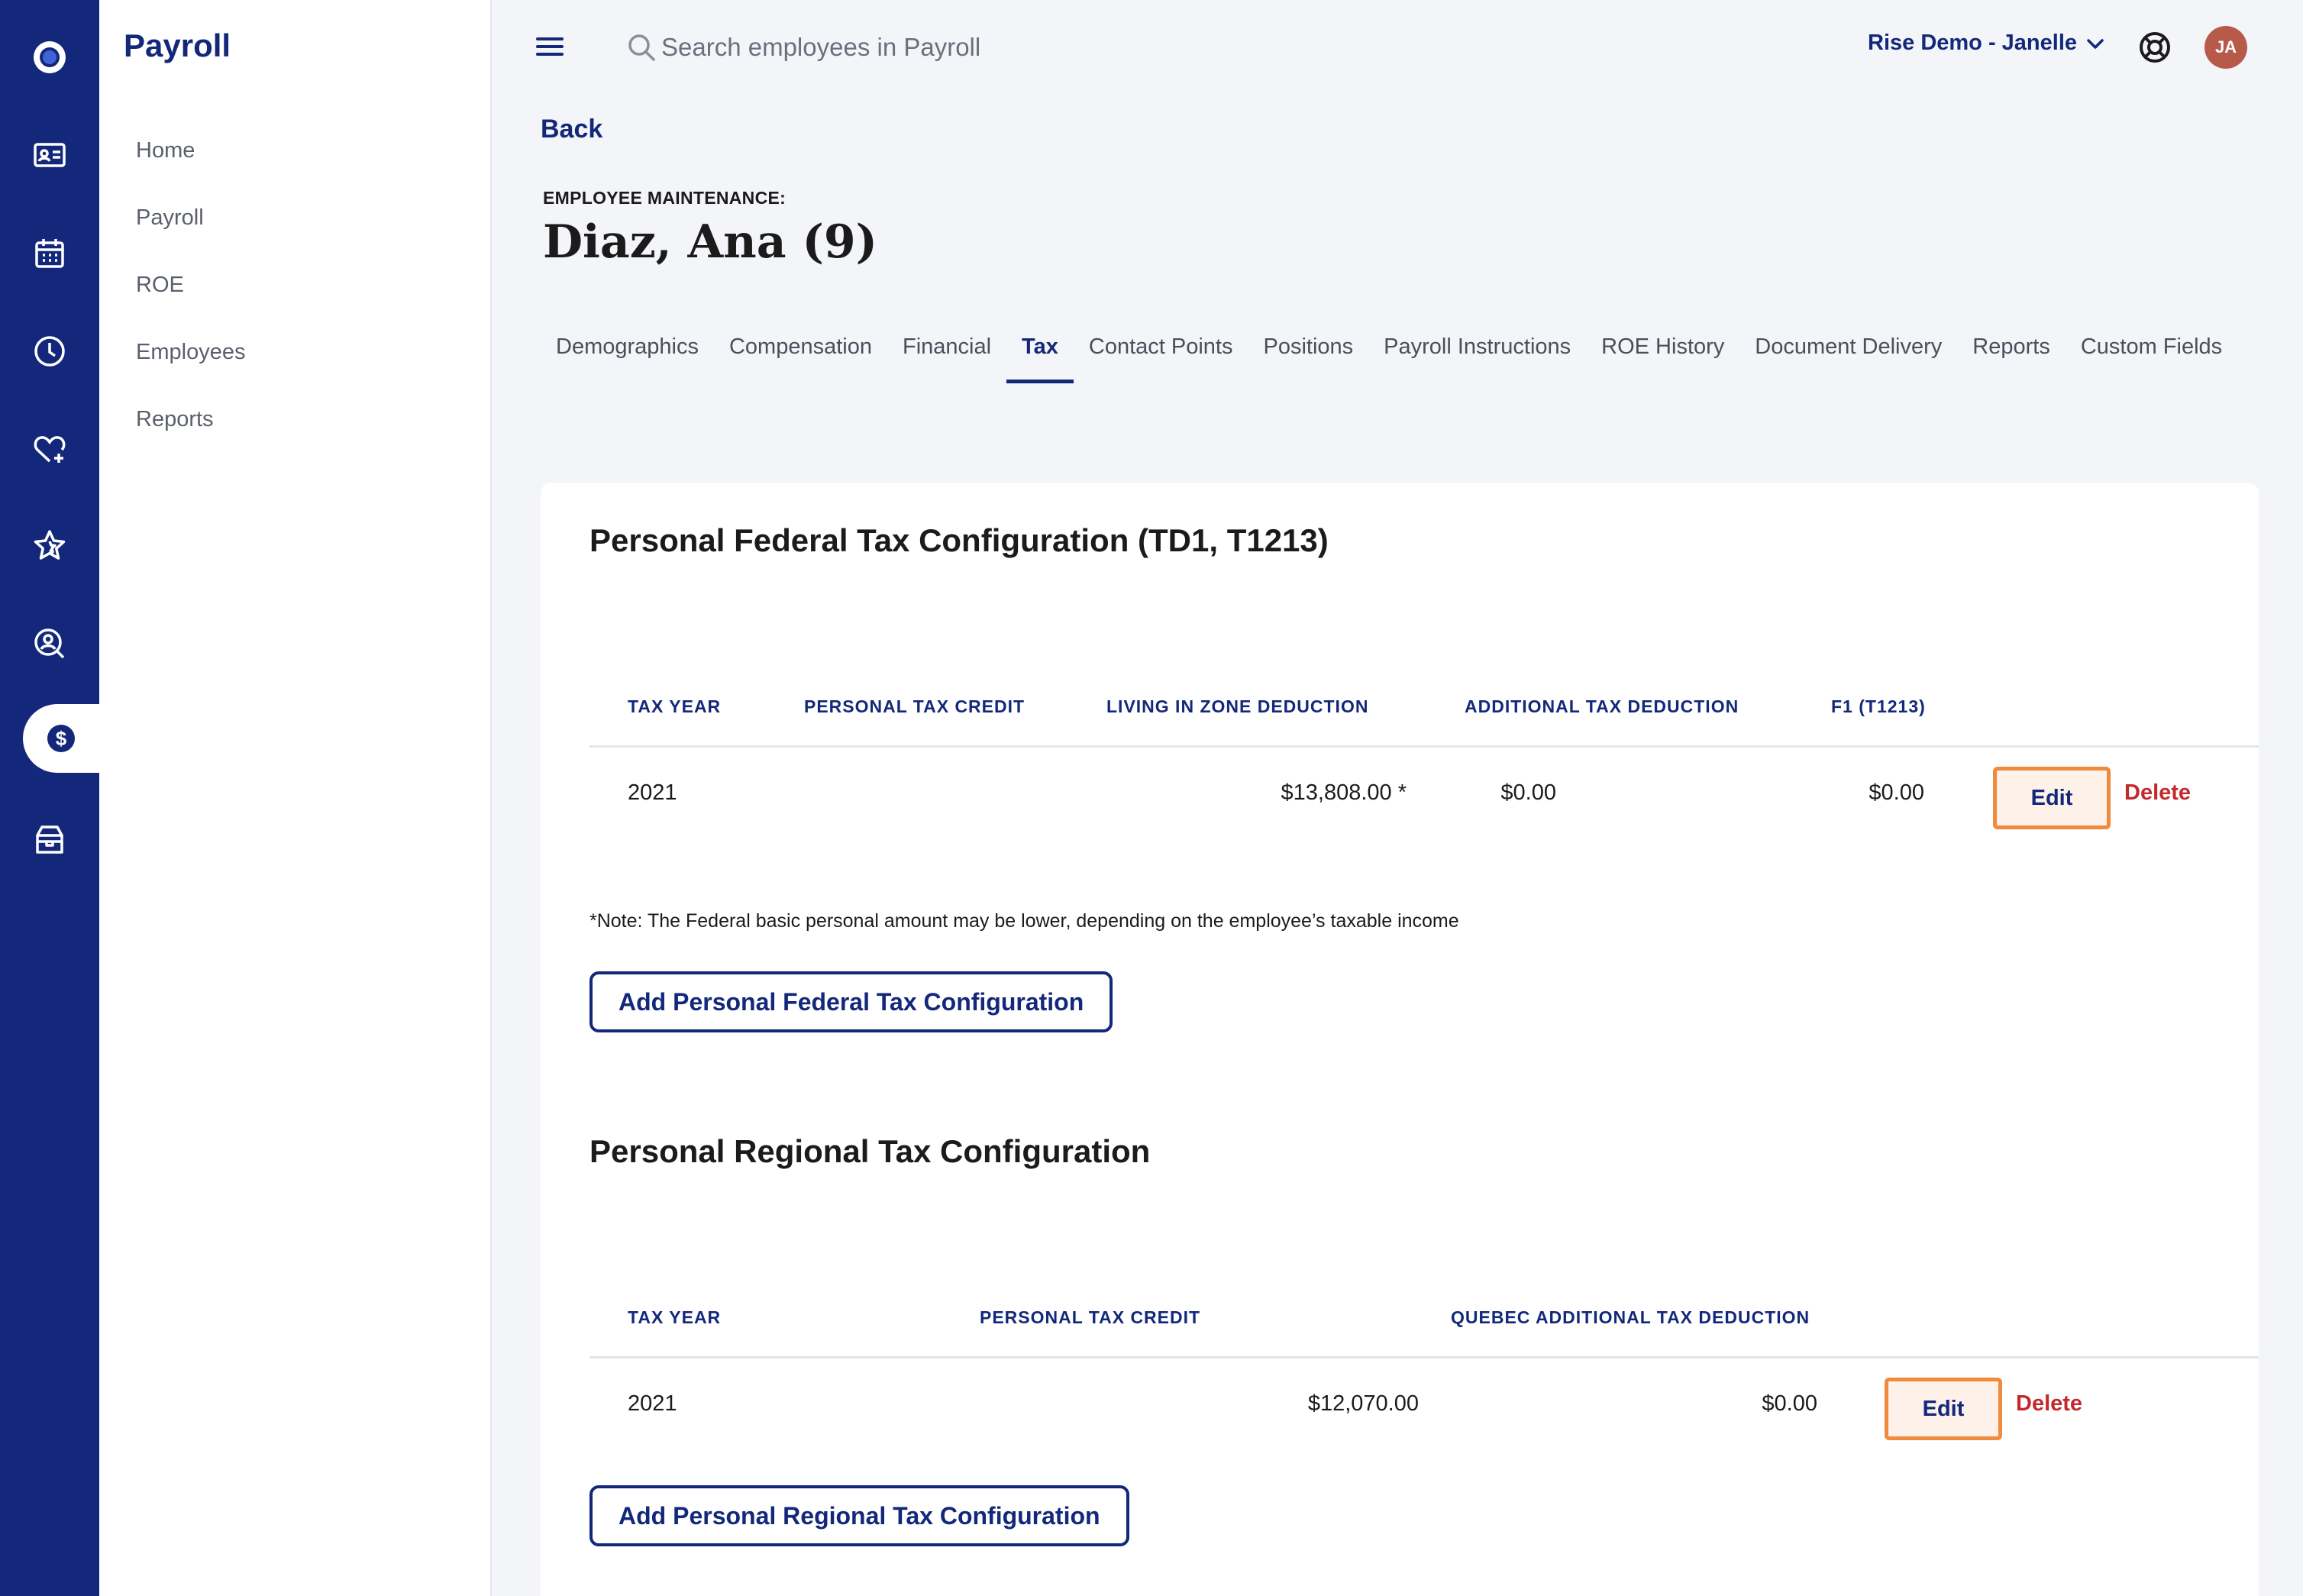  What do you see at coordinates (165, 150) in the screenshot?
I see `sidebar-item-home: Home` at bounding box center [165, 150].